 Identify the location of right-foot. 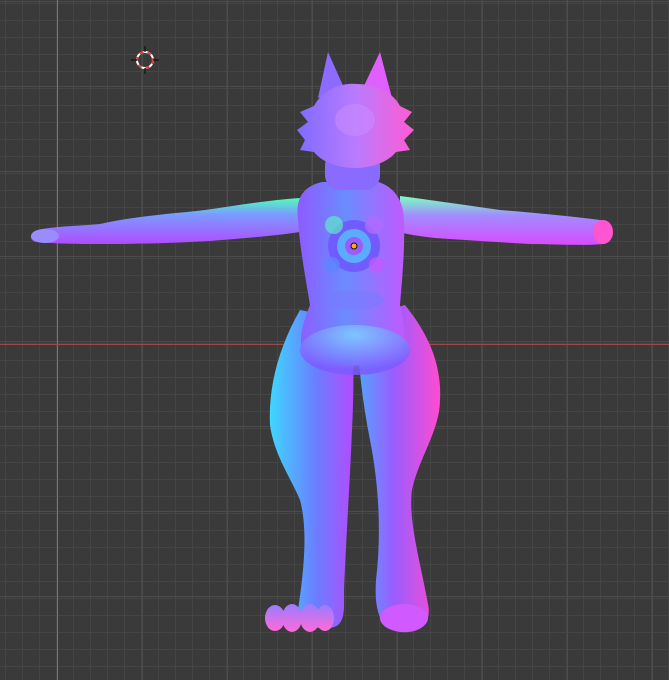
(404, 618).